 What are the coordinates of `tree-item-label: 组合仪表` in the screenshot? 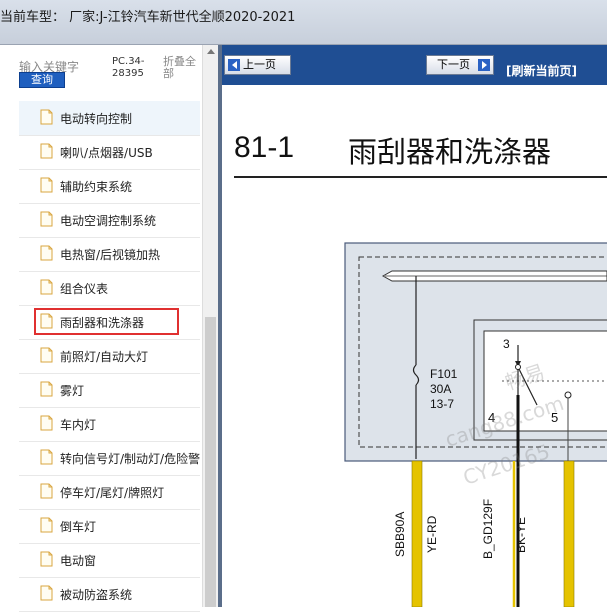 It's located at (84, 289).